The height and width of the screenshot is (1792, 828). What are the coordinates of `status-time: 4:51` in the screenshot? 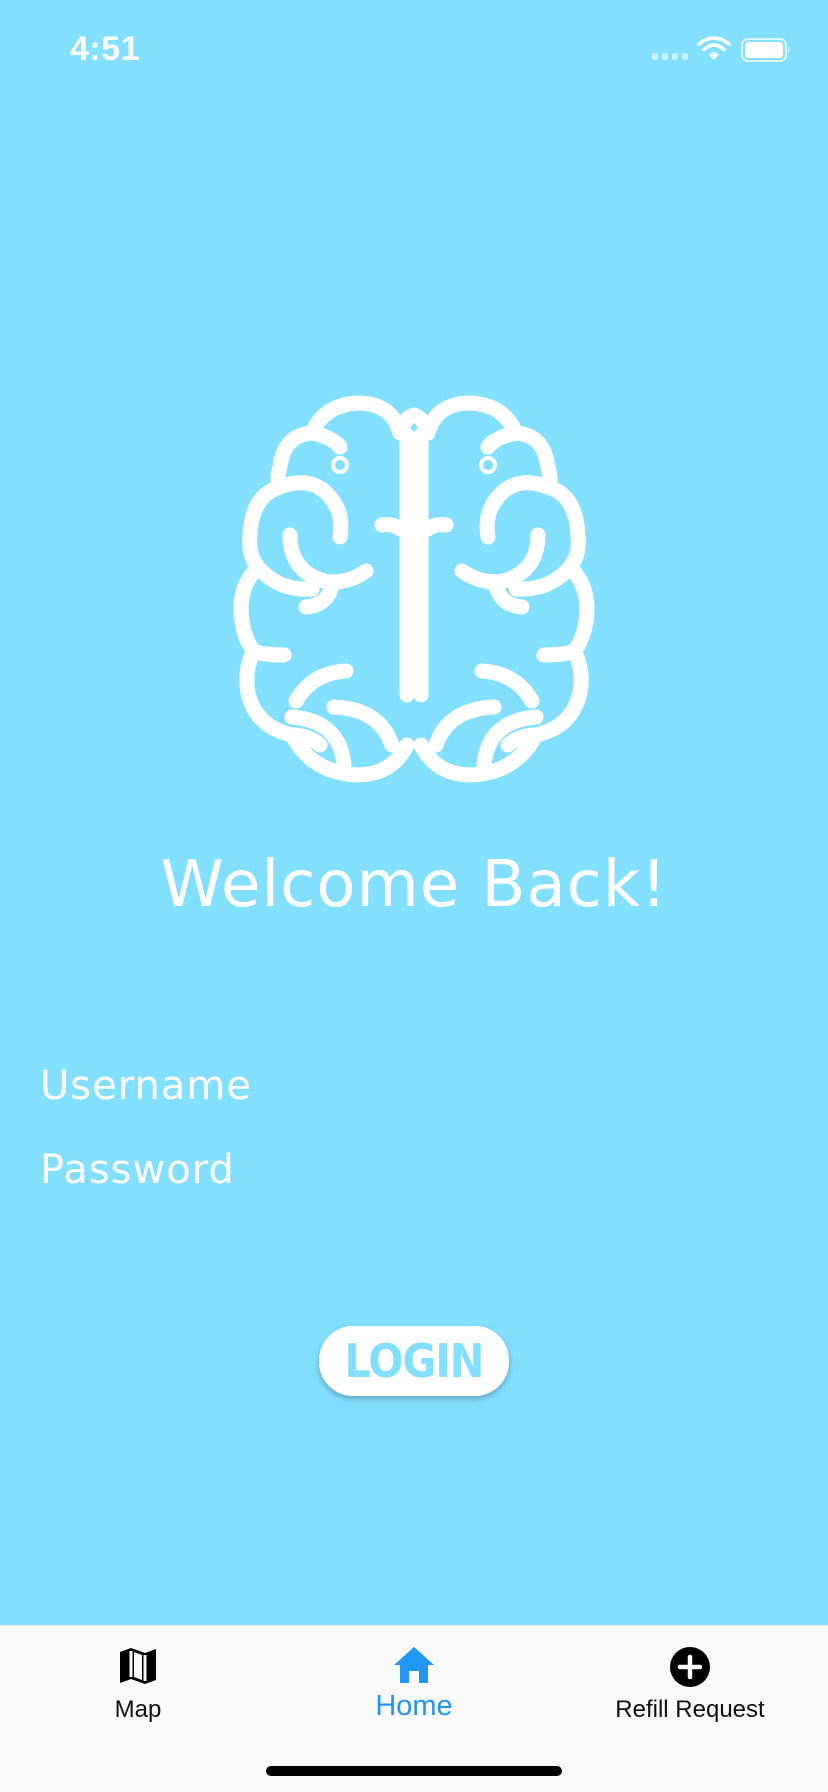 It's located at (105, 49).